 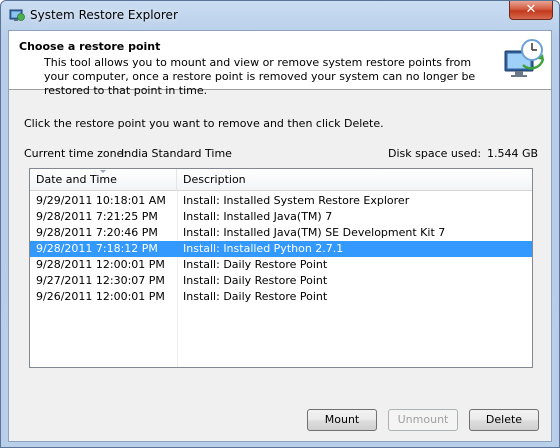 What do you see at coordinates (214, 179) in the screenshot?
I see `column-header-description-label: Description` at bounding box center [214, 179].